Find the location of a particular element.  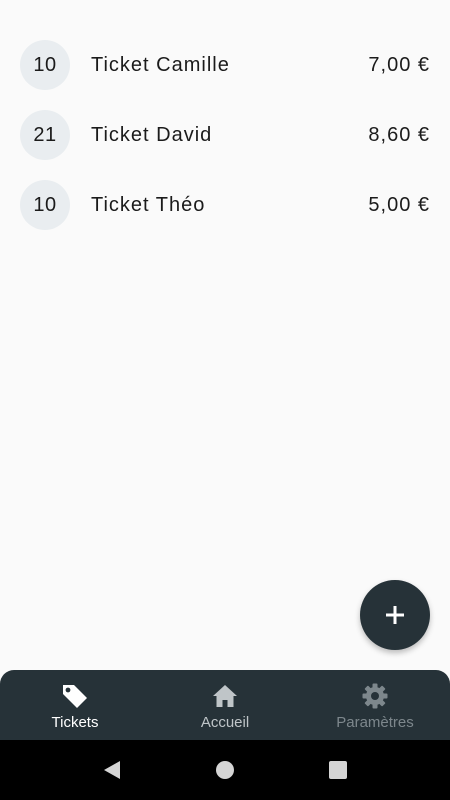

ticket-row: 10 Ticket Camille 7,00 € is located at coordinates (225, 65).